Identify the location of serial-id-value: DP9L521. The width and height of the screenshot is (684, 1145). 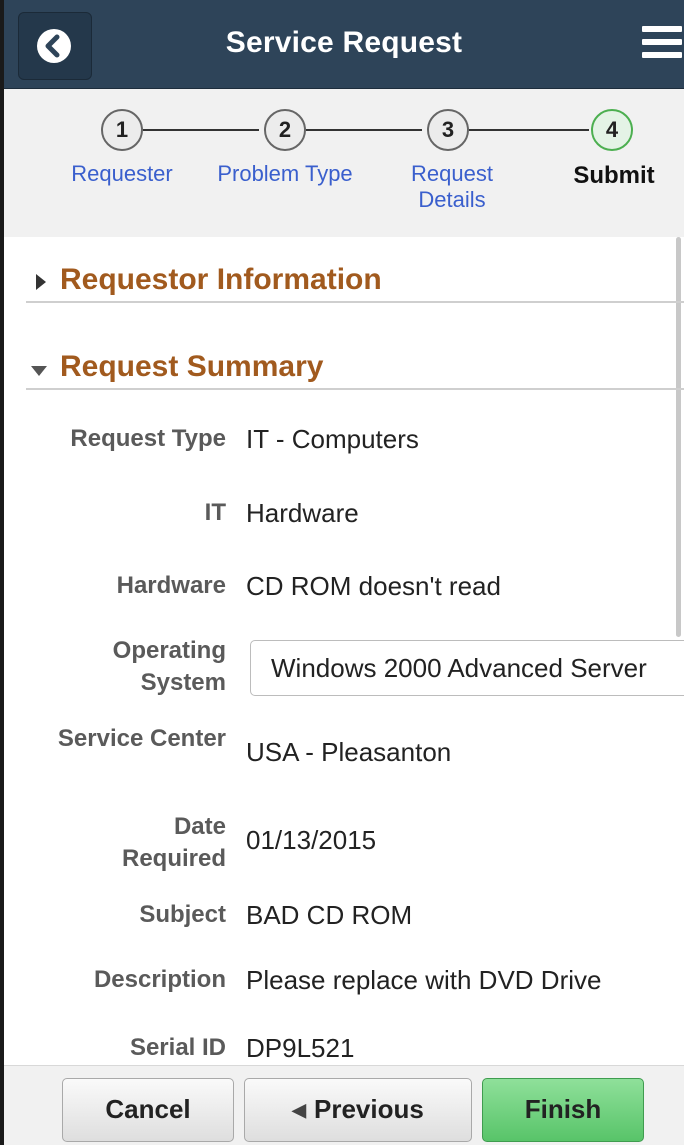
(300, 1048).